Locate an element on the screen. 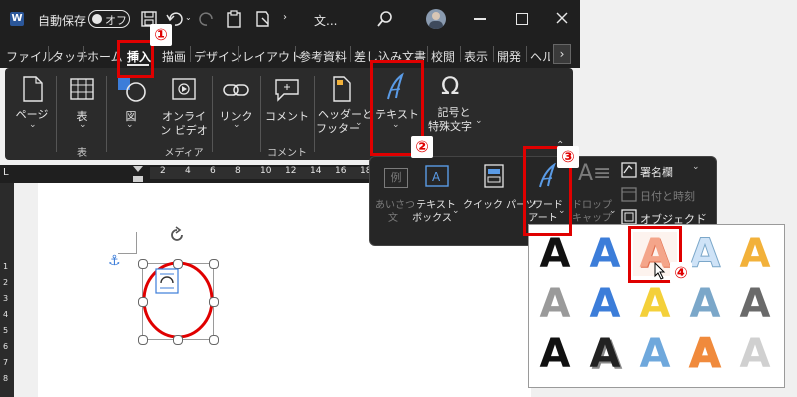 The width and height of the screenshot is (797, 397). circle-shape is located at coordinates (179, 301).